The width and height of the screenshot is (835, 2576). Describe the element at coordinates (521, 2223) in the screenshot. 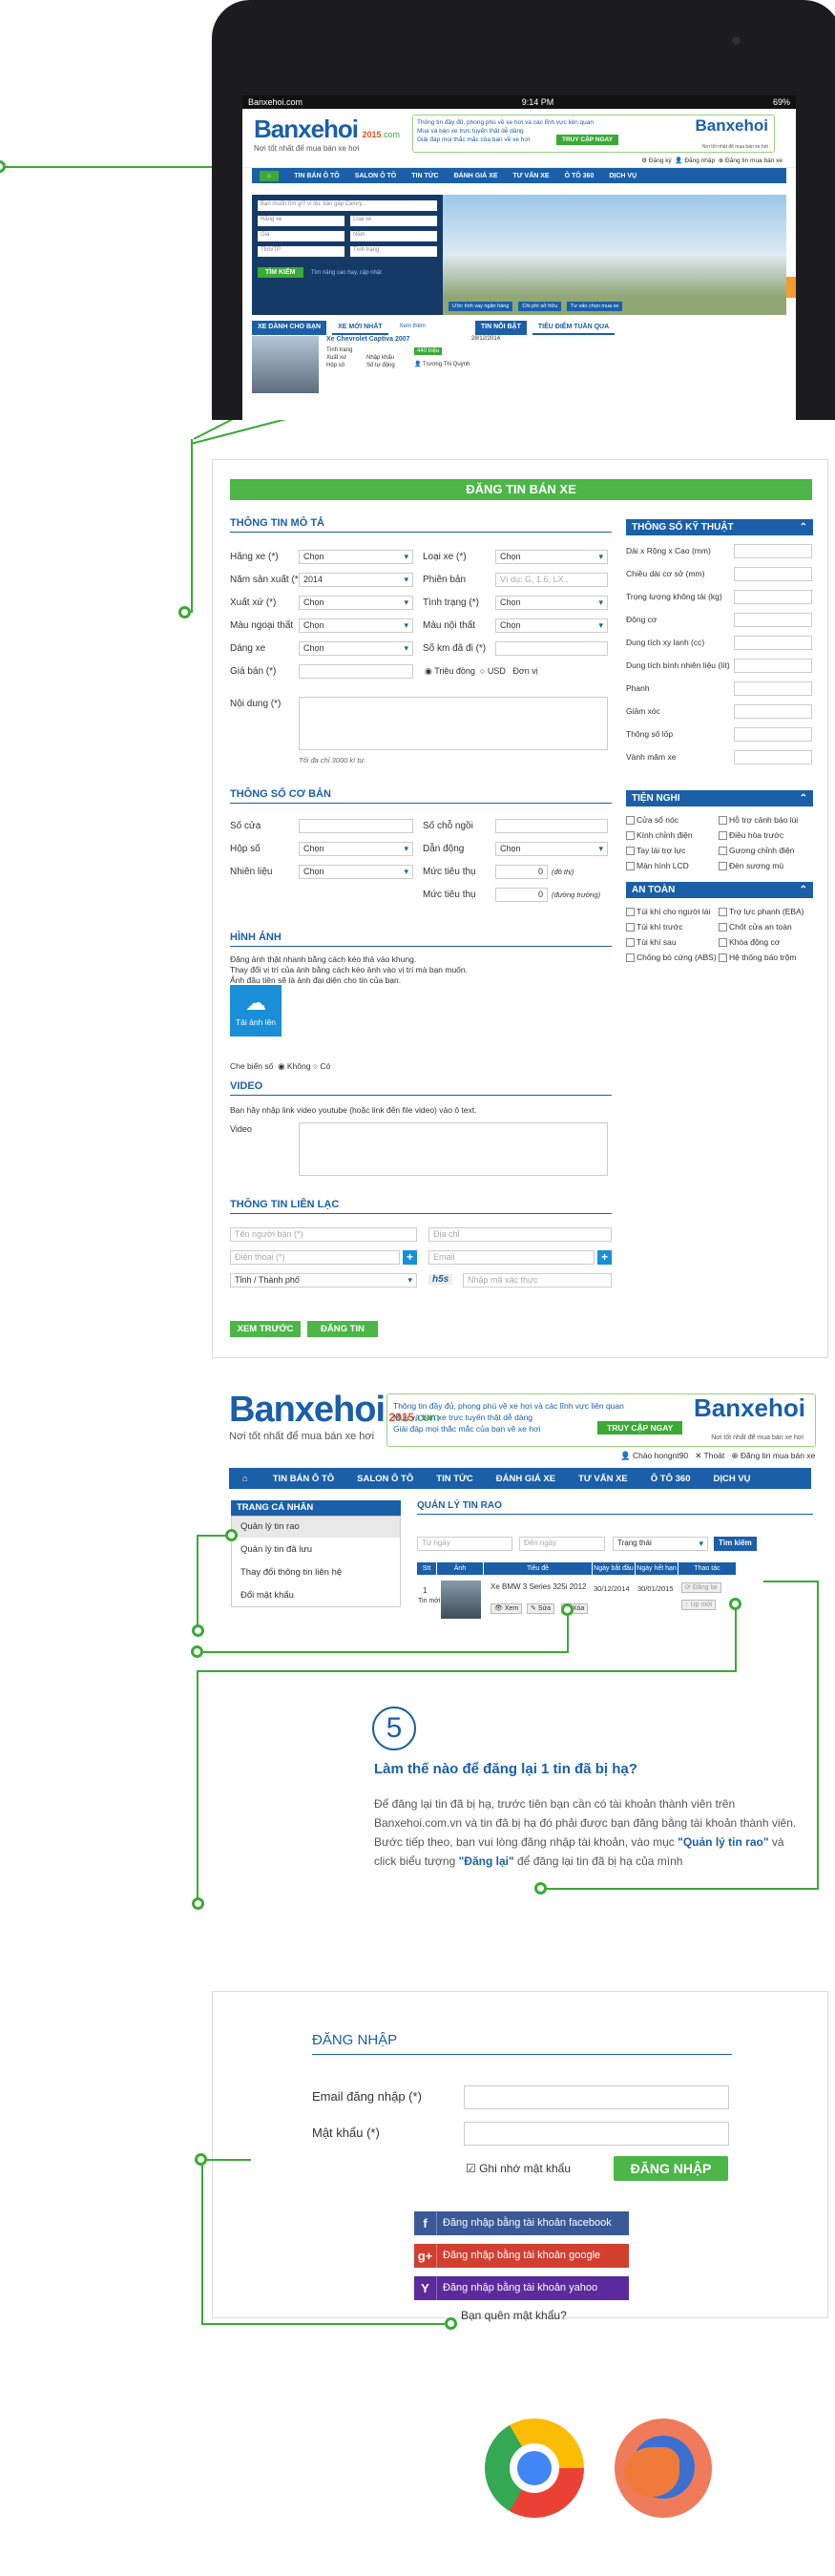

I see `facebook-login-button: f Đăng nhập bằng tài khoản facebook` at that location.